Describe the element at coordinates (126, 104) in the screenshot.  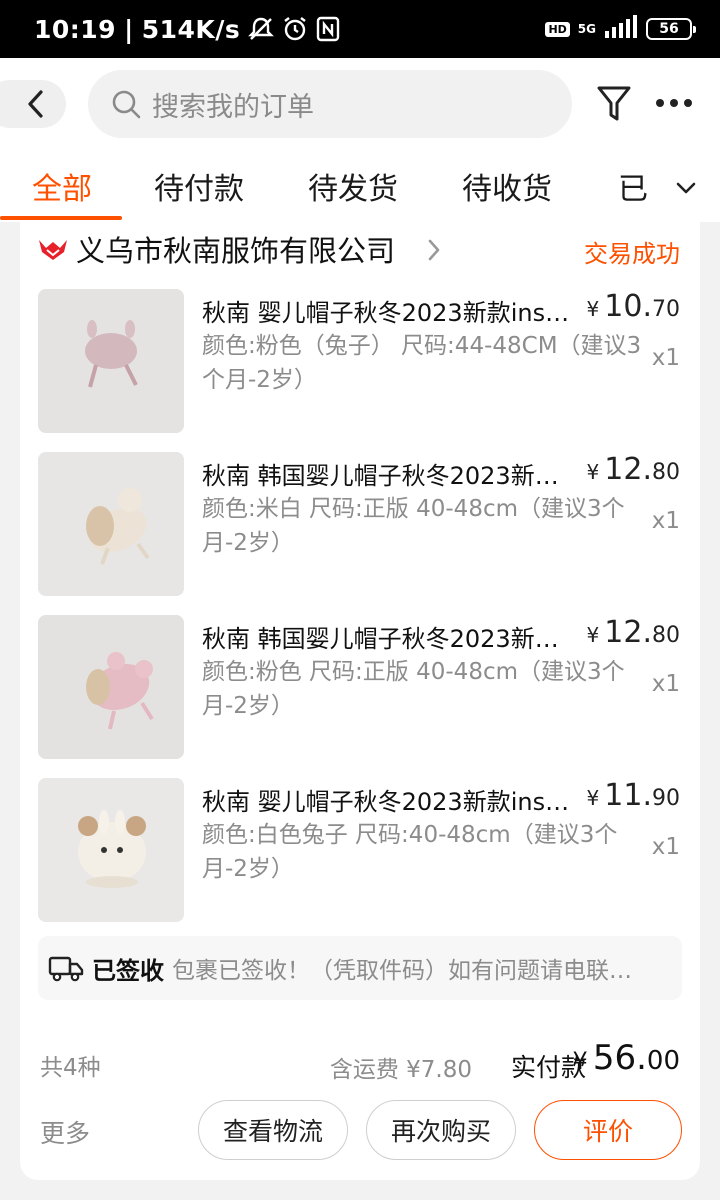
I see `search-icon` at that location.